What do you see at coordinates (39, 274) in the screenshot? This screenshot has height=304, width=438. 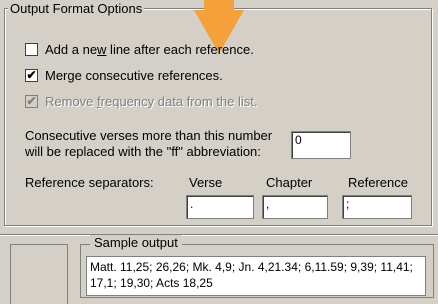 I see `left-panel-frame` at bounding box center [39, 274].